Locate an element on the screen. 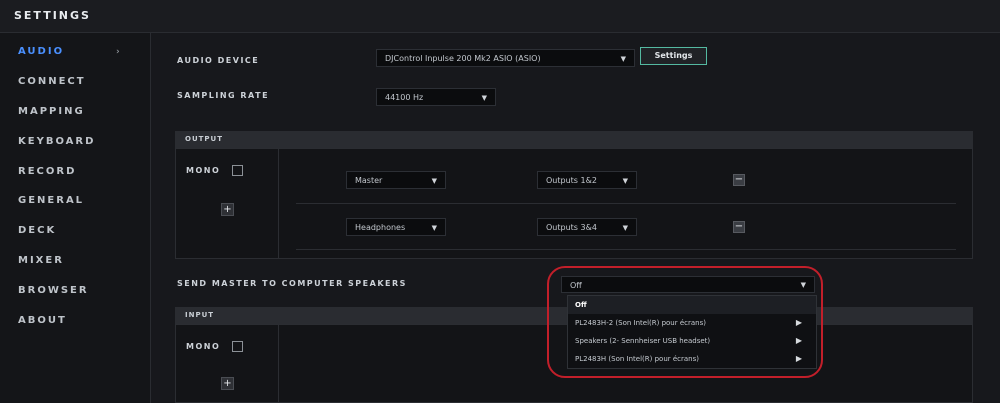 This screenshot has width=1000, height=403. sidebar-item-label: BROWSER is located at coordinates (53, 290).